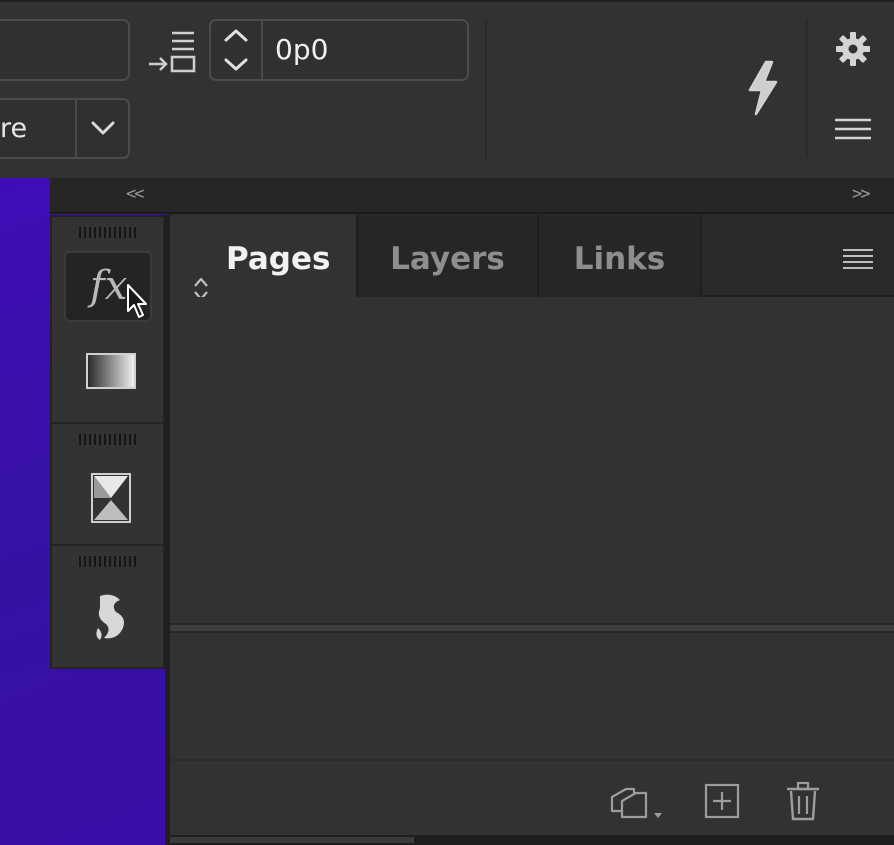  Describe the element at coordinates (637, 802) in the screenshot. I see `page-size-icon` at that location.